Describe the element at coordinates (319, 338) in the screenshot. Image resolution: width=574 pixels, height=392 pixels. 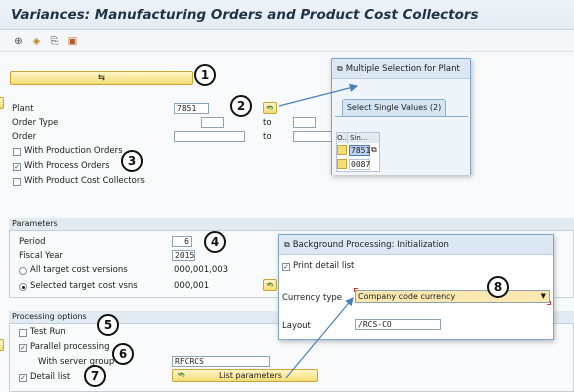
I see `arrow-to-bg-dialog` at that location.